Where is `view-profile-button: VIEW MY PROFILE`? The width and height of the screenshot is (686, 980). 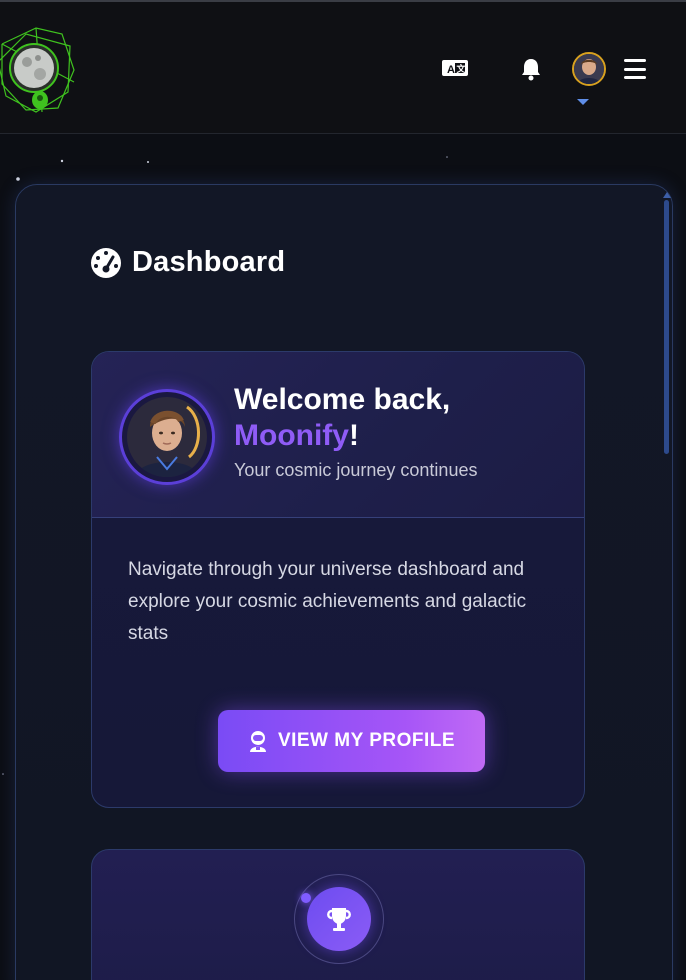
view-profile-button: VIEW MY PROFILE is located at coordinates (351, 741).